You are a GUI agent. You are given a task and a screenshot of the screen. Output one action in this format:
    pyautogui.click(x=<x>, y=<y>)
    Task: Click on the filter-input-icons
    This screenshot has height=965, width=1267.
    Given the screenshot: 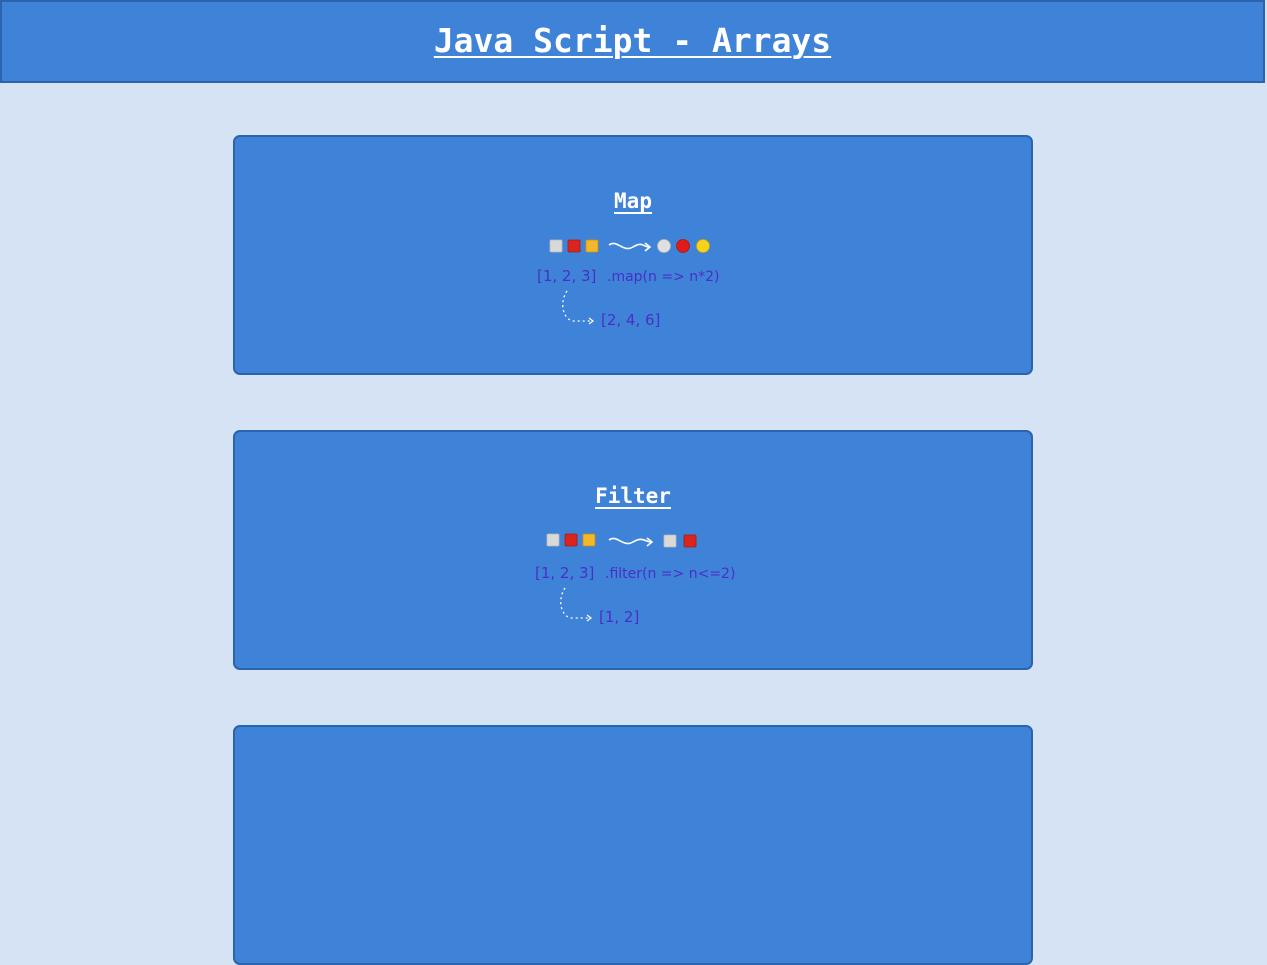 What is the action you would take?
    pyautogui.click(x=571, y=540)
    